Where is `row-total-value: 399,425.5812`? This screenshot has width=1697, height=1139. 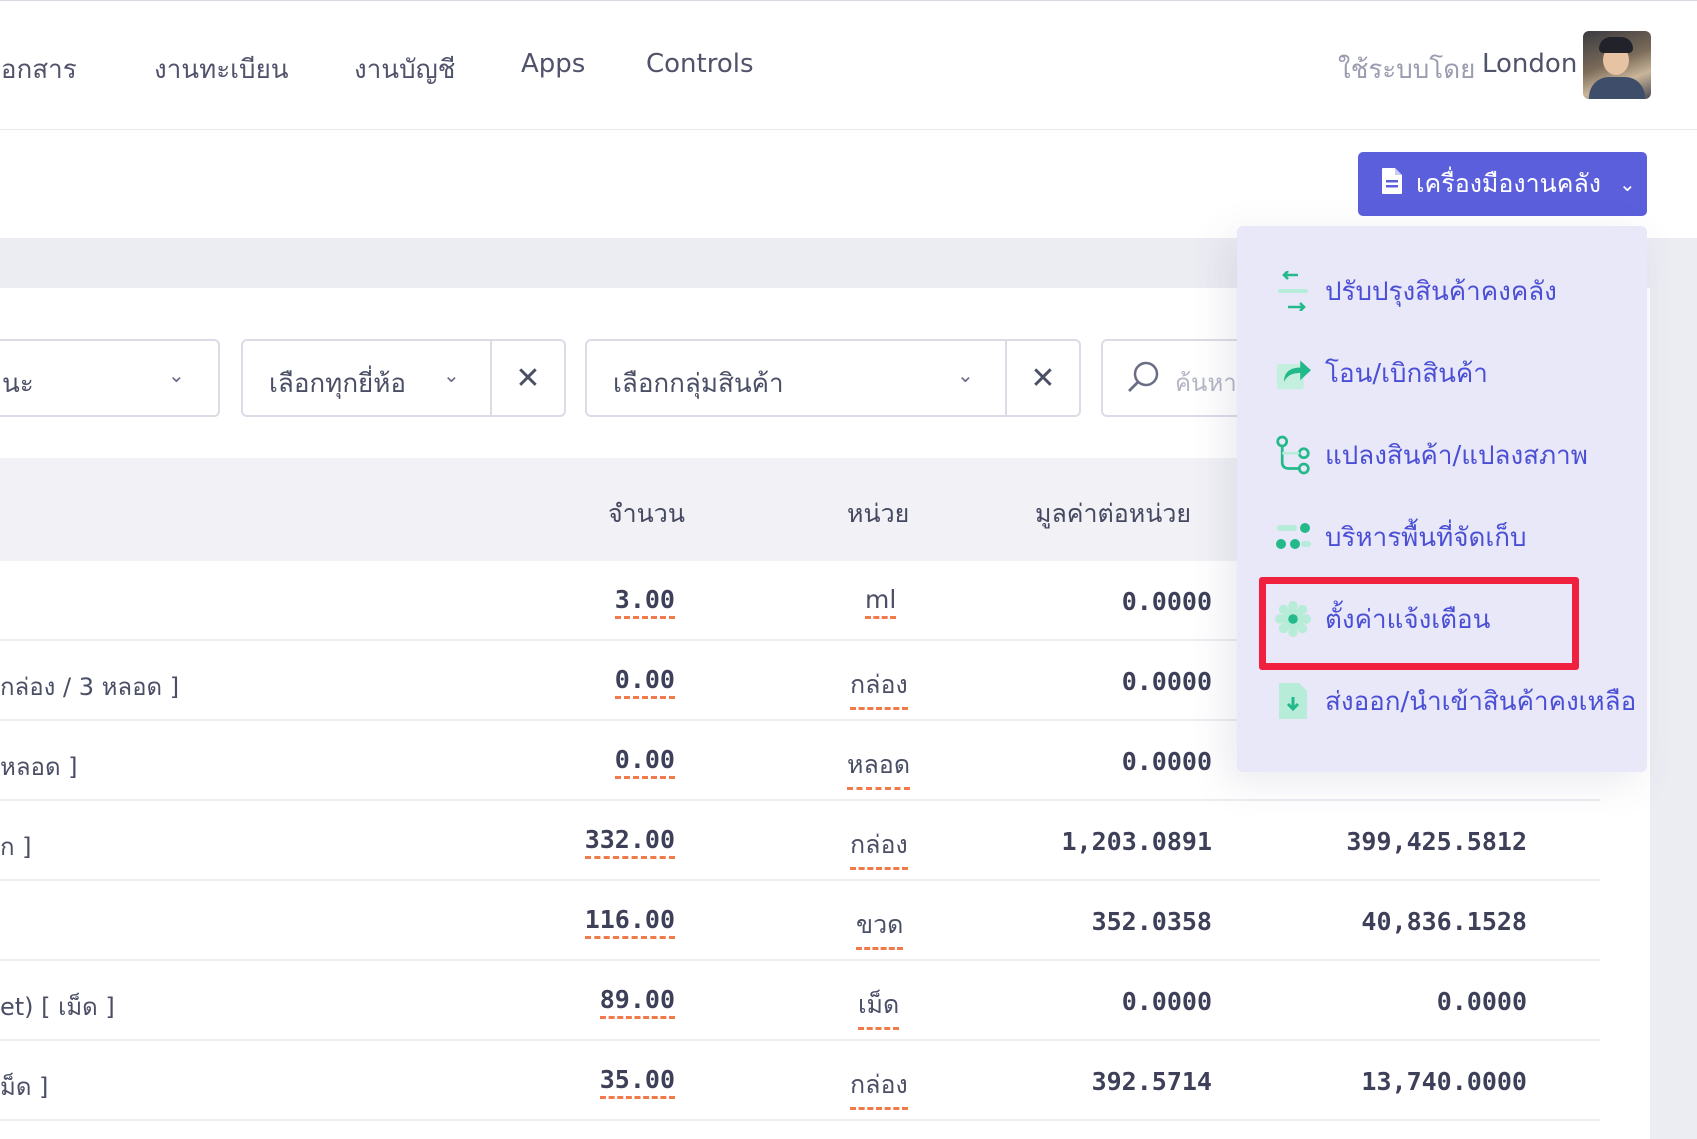
row-total-value: 399,425.5812 is located at coordinates (1436, 841).